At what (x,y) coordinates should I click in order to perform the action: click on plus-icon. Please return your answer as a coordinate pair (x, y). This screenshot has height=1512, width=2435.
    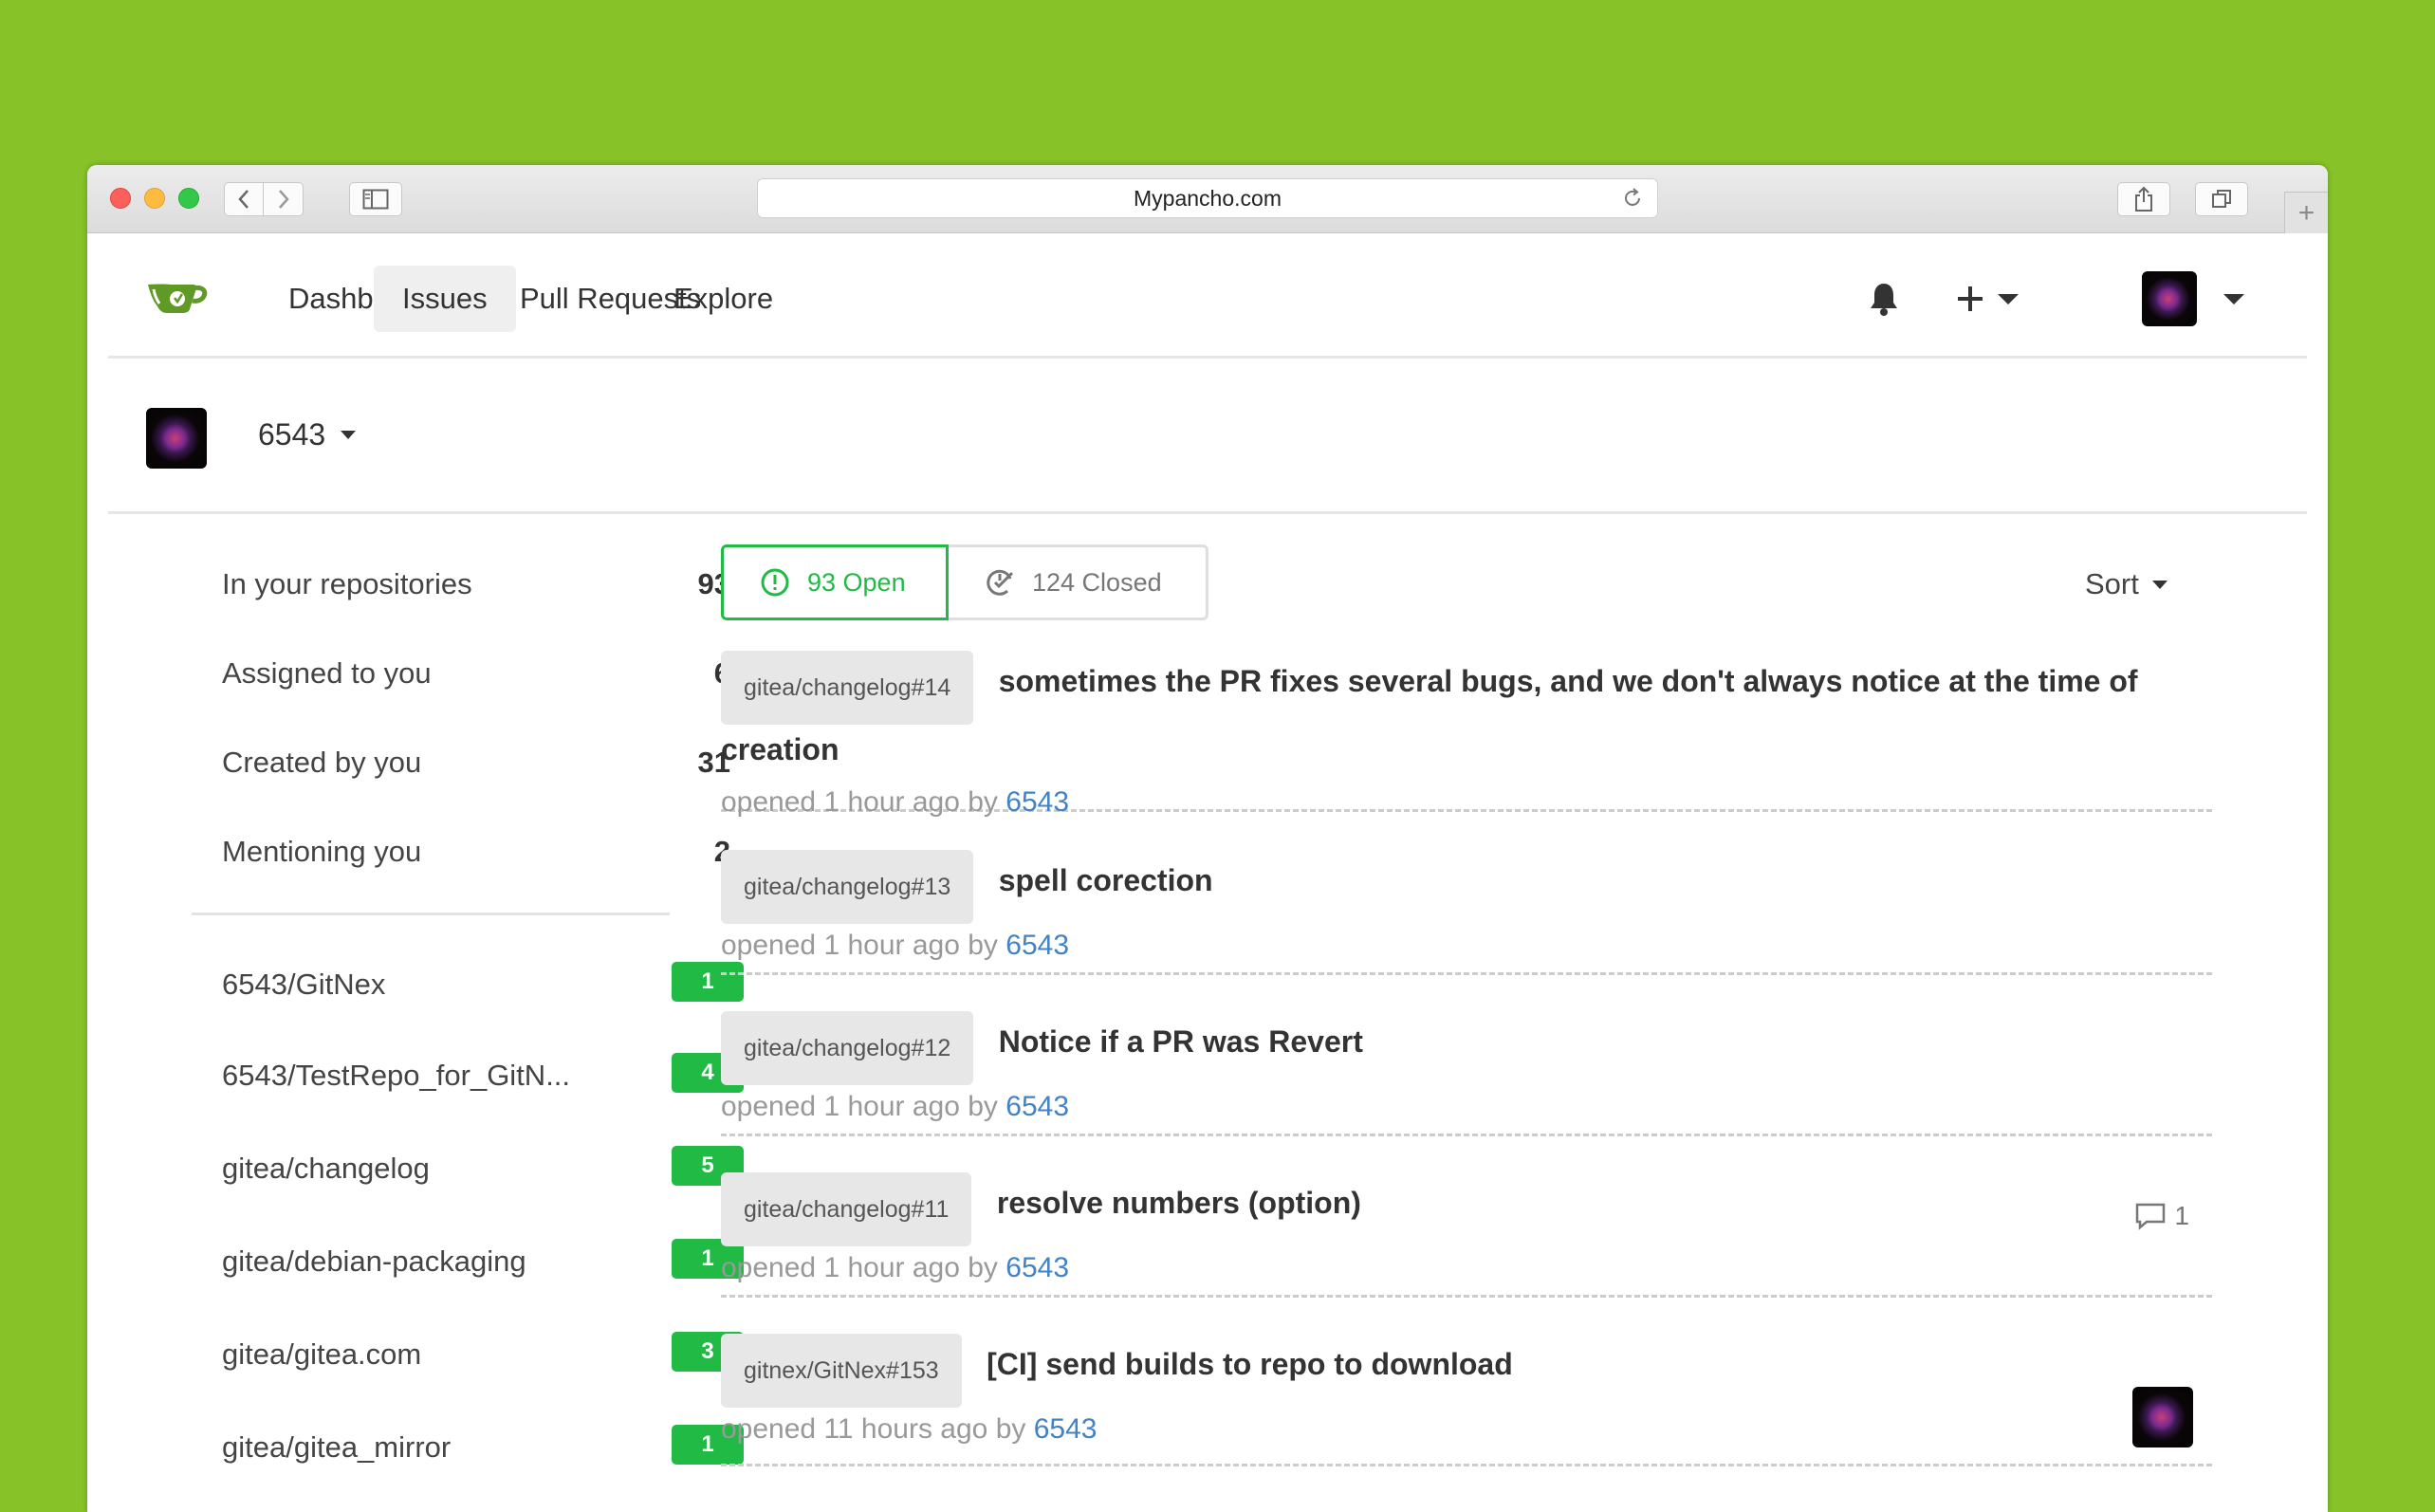
    Looking at the image, I should click on (1970, 298).